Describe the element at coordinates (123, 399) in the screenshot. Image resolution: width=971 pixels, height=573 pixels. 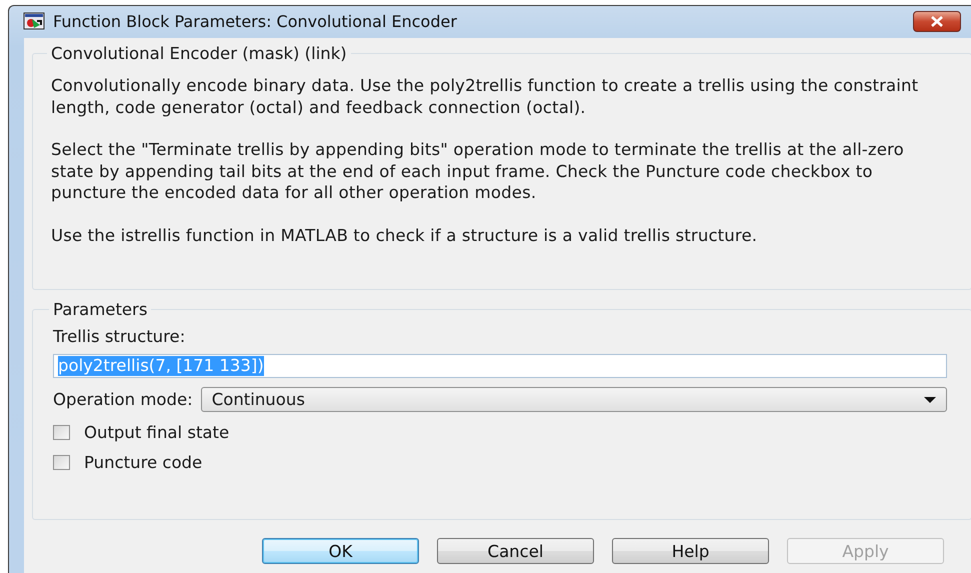
I see `field-label: Operation mode:` at that location.